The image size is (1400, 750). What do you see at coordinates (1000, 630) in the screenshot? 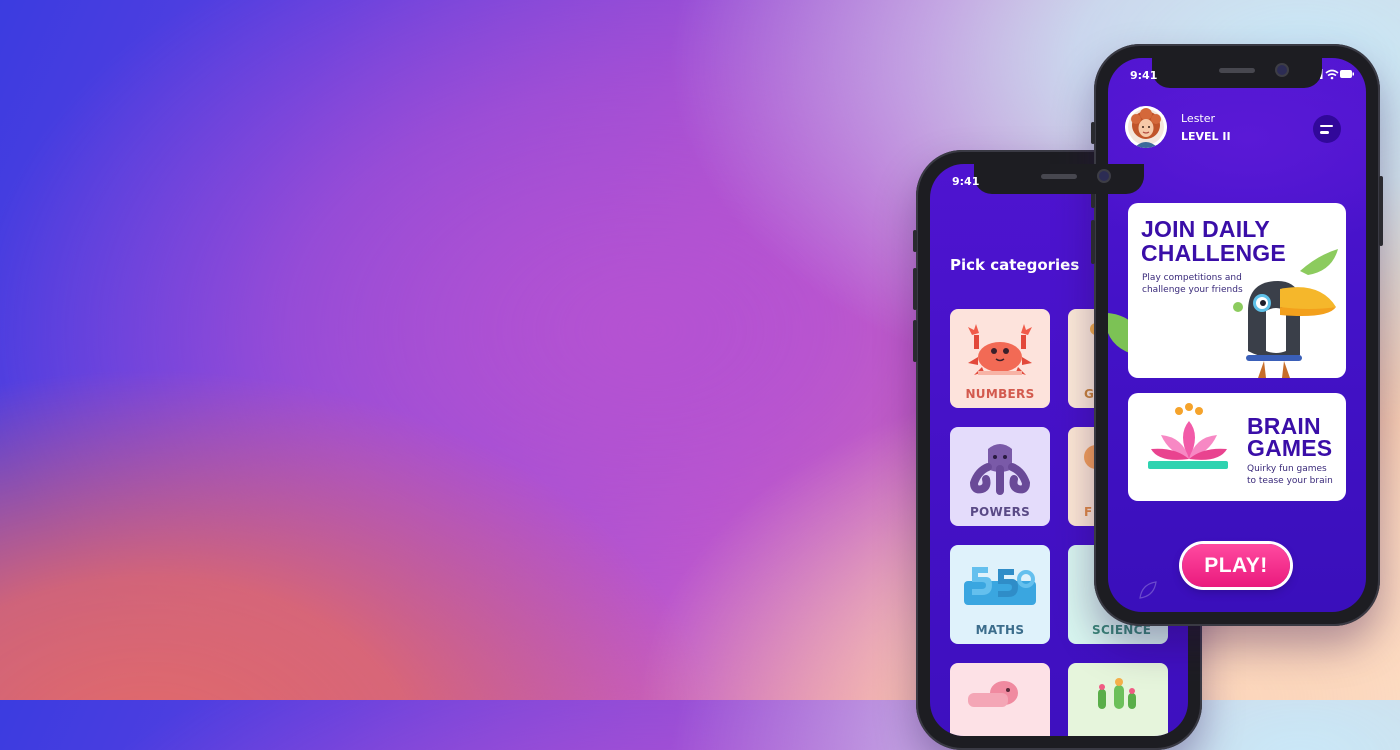
I see `category-label: MATHS` at bounding box center [1000, 630].